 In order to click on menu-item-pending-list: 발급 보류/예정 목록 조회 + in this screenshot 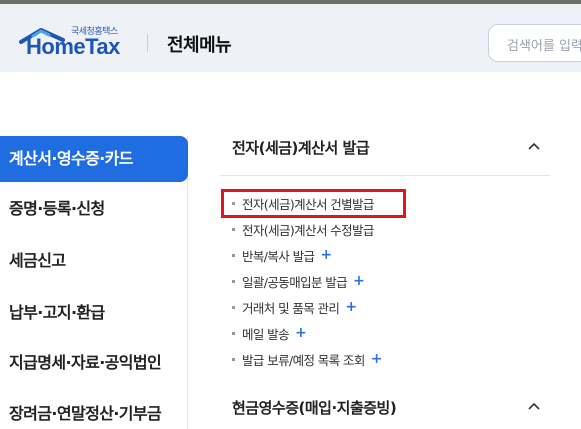, I will do `click(307, 359)`.